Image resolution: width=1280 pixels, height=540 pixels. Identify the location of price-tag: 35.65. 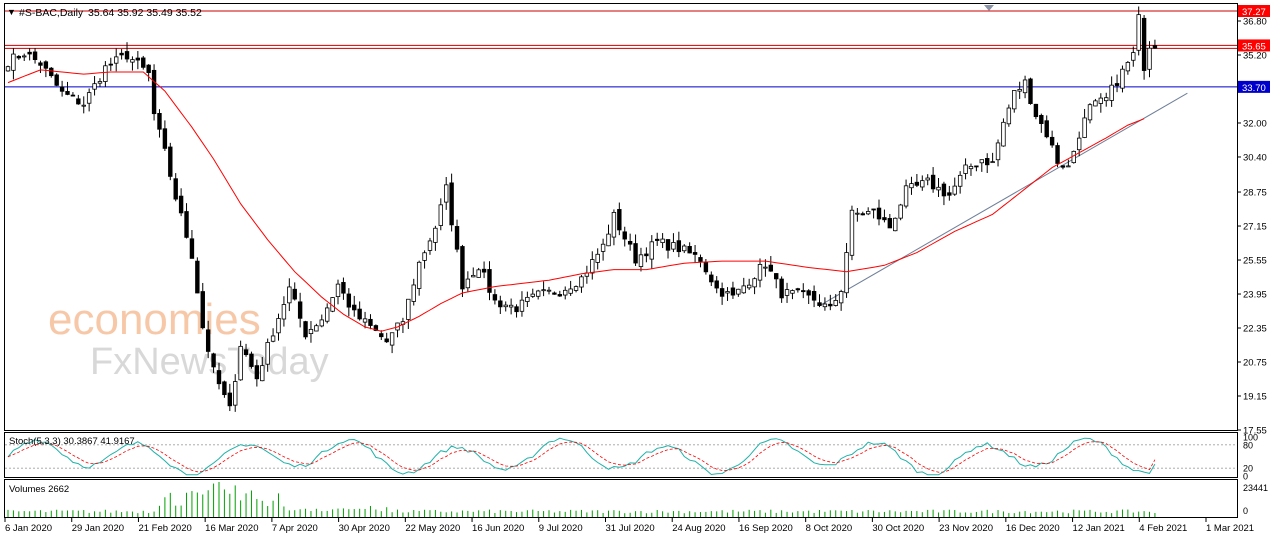
(1254, 45).